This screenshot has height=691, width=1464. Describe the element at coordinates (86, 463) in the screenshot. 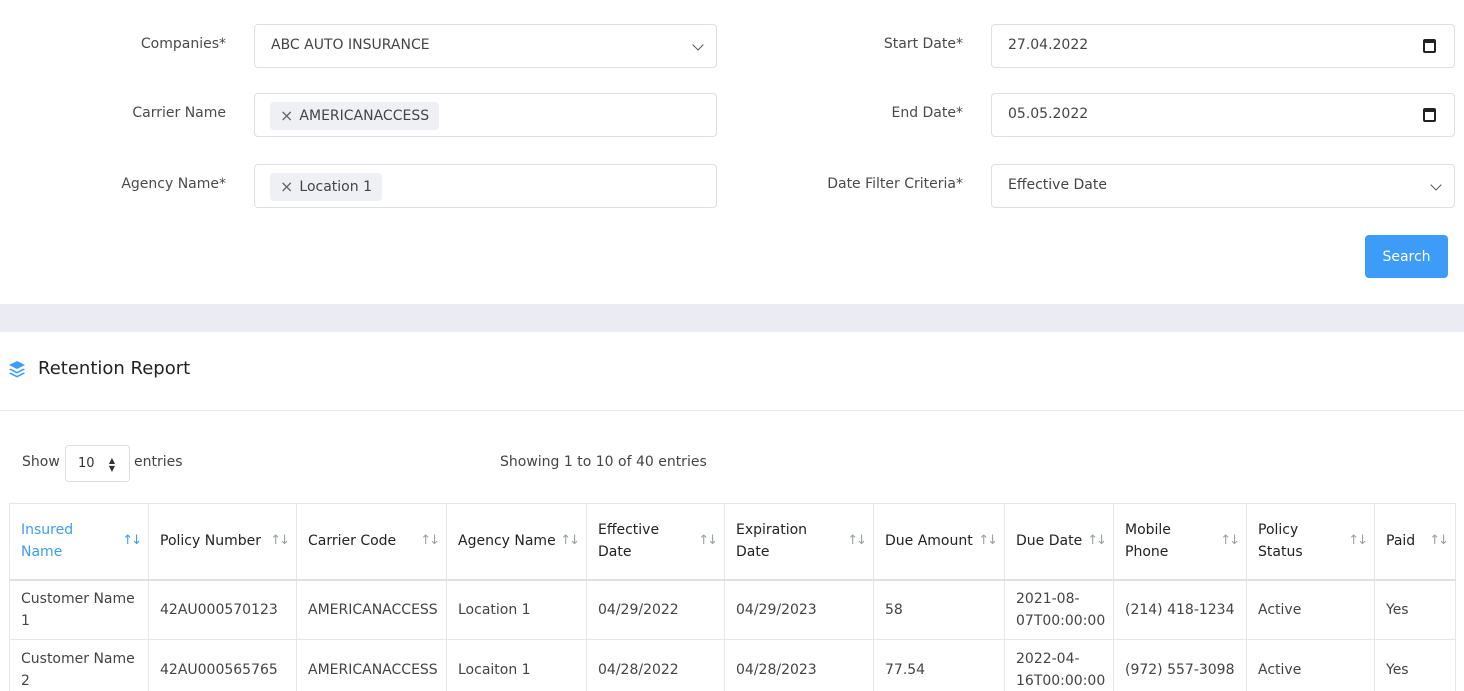

I see `page-size-value: 10` at that location.